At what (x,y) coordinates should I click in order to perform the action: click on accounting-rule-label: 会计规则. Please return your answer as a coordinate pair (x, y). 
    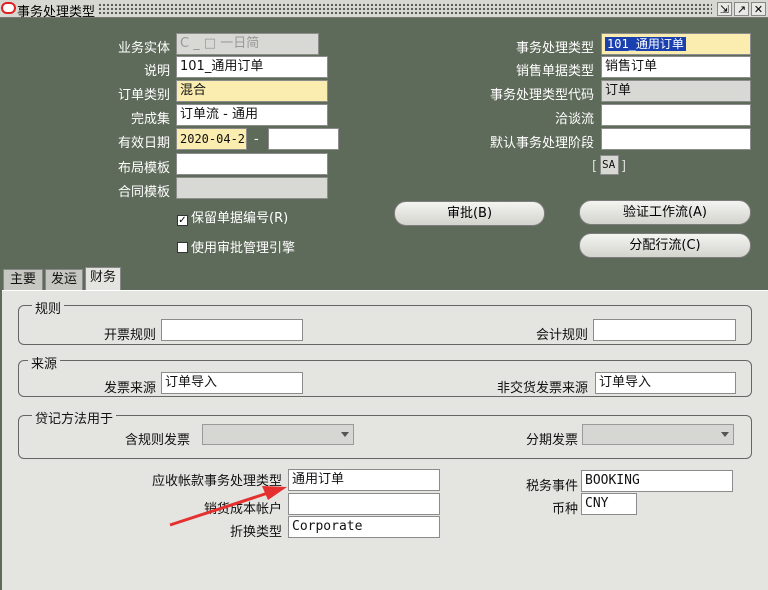
    Looking at the image, I should click on (561, 335).